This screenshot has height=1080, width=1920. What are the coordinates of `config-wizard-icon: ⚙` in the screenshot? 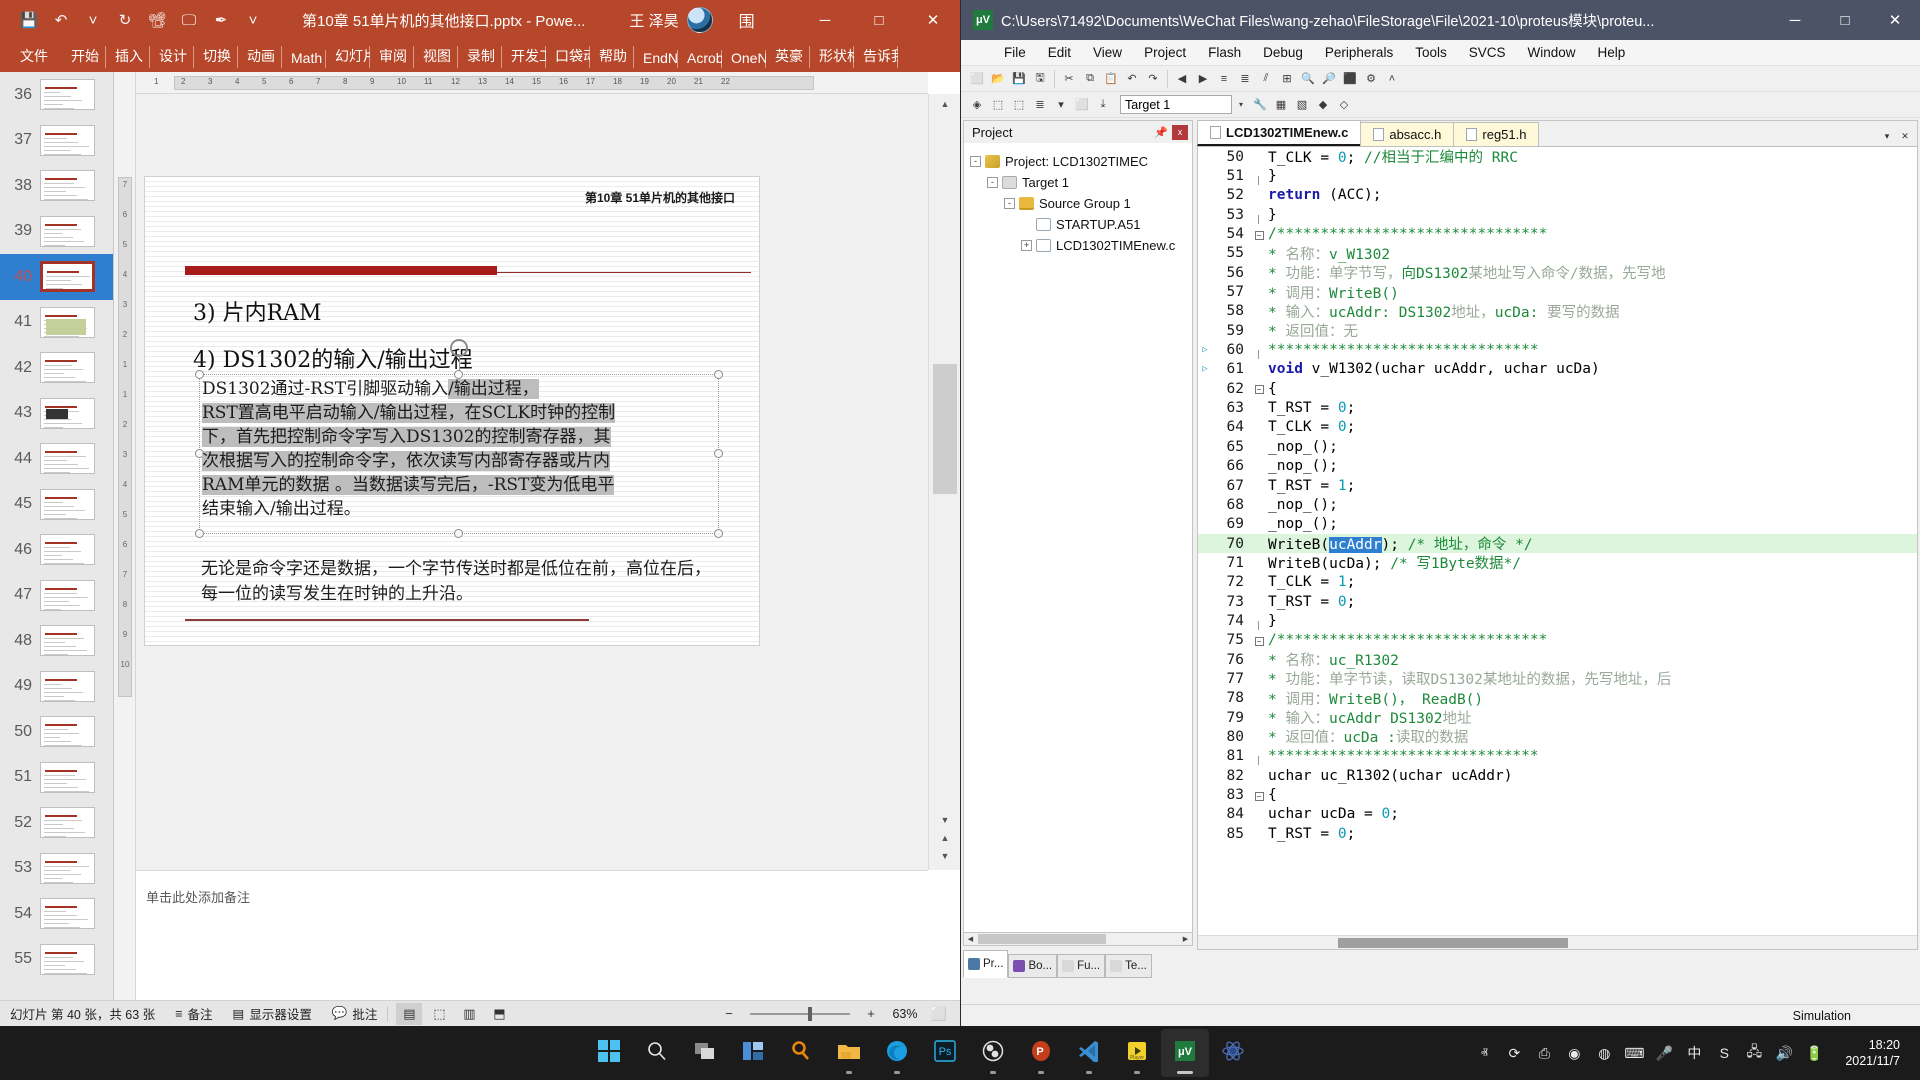 It's located at (1371, 79).